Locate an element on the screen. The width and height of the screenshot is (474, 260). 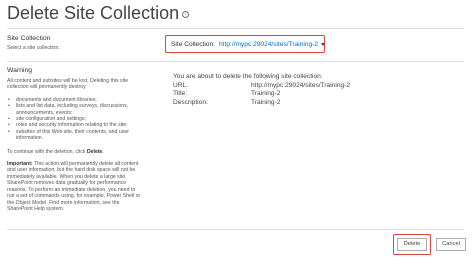
delete-button: Delete is located at coordinates (412, 244).